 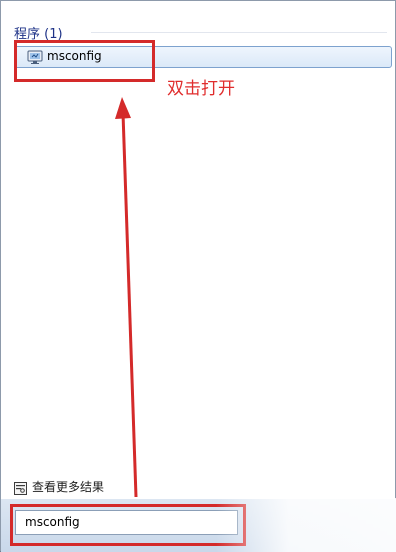 I want to click on search-results-icon, so click(x=20, y=487).